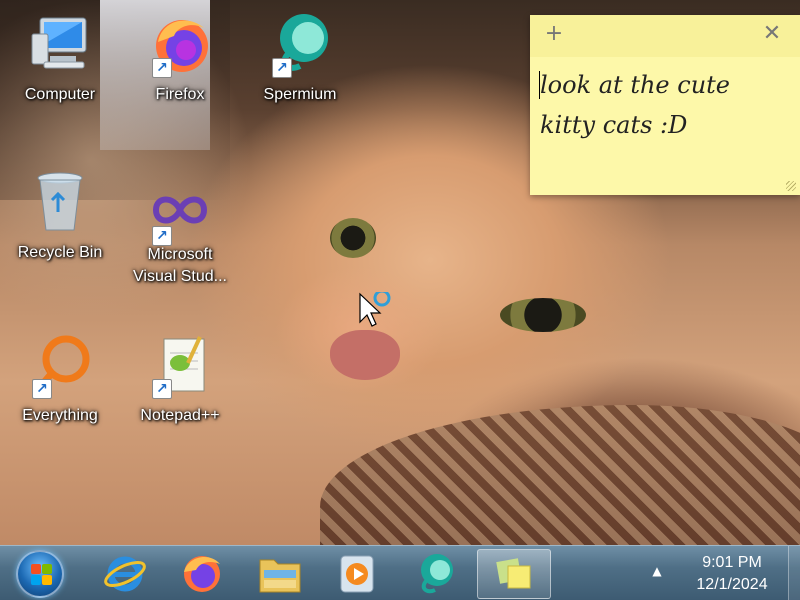 The image size is (800, 600). What do you see at coordinates (60, 202) in the screenshot?
I see `recycle-bin-icon` at bounding box center [60, 202].